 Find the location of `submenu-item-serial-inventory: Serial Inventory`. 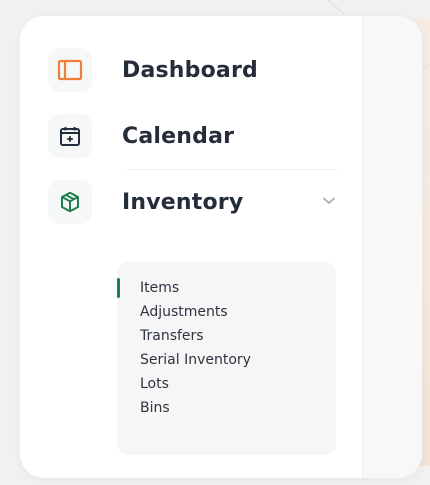

submenu-item-serial-inventory: Serial Inventory is located at coordinates (226, 360).